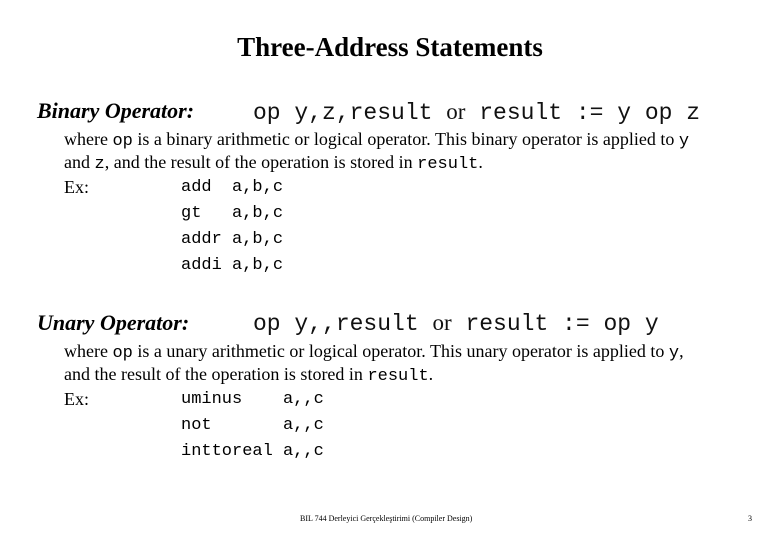 This screenshot has width=780, height=540. Describe the element at coordinates (456, 111) in the screenshot. I see `binary-sig-or: or` at that location.